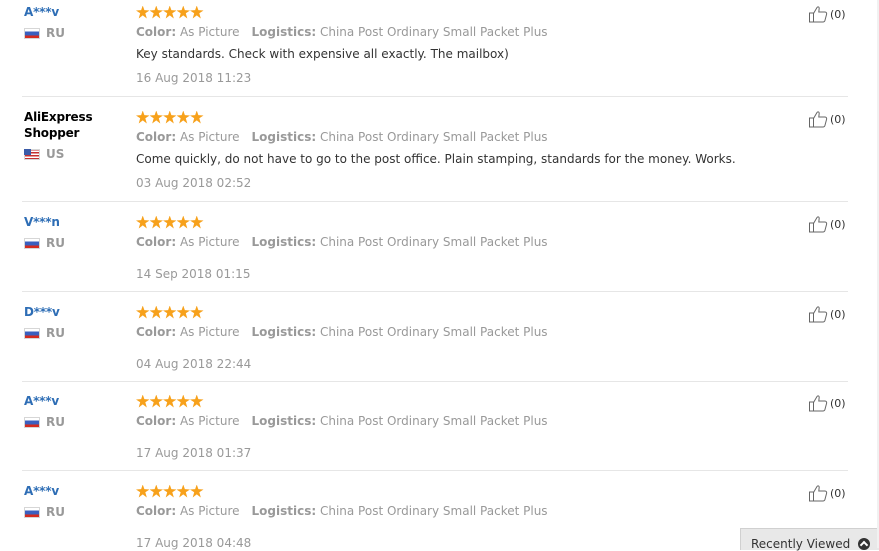 The width and height of the screenshot is (879, 551). What do you see at coordinates (55, 154) in the screenshot?
I see `country-code: US` at bounding box center [55, 154].